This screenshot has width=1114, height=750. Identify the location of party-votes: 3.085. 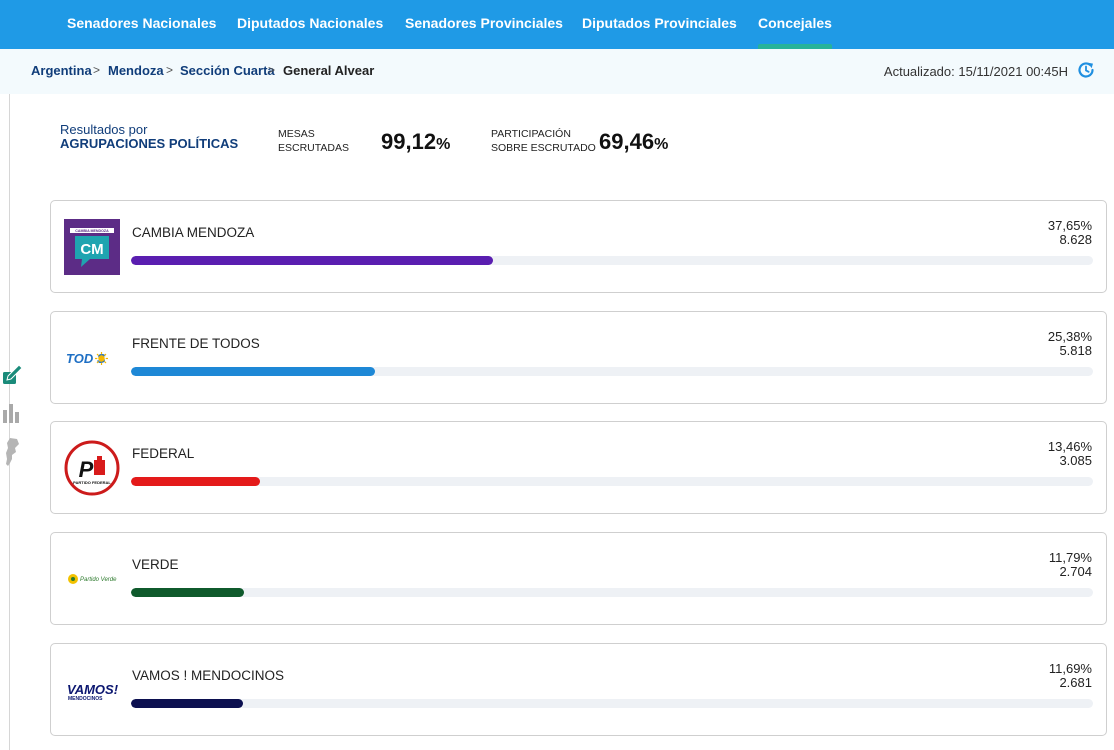
(1075, 460).